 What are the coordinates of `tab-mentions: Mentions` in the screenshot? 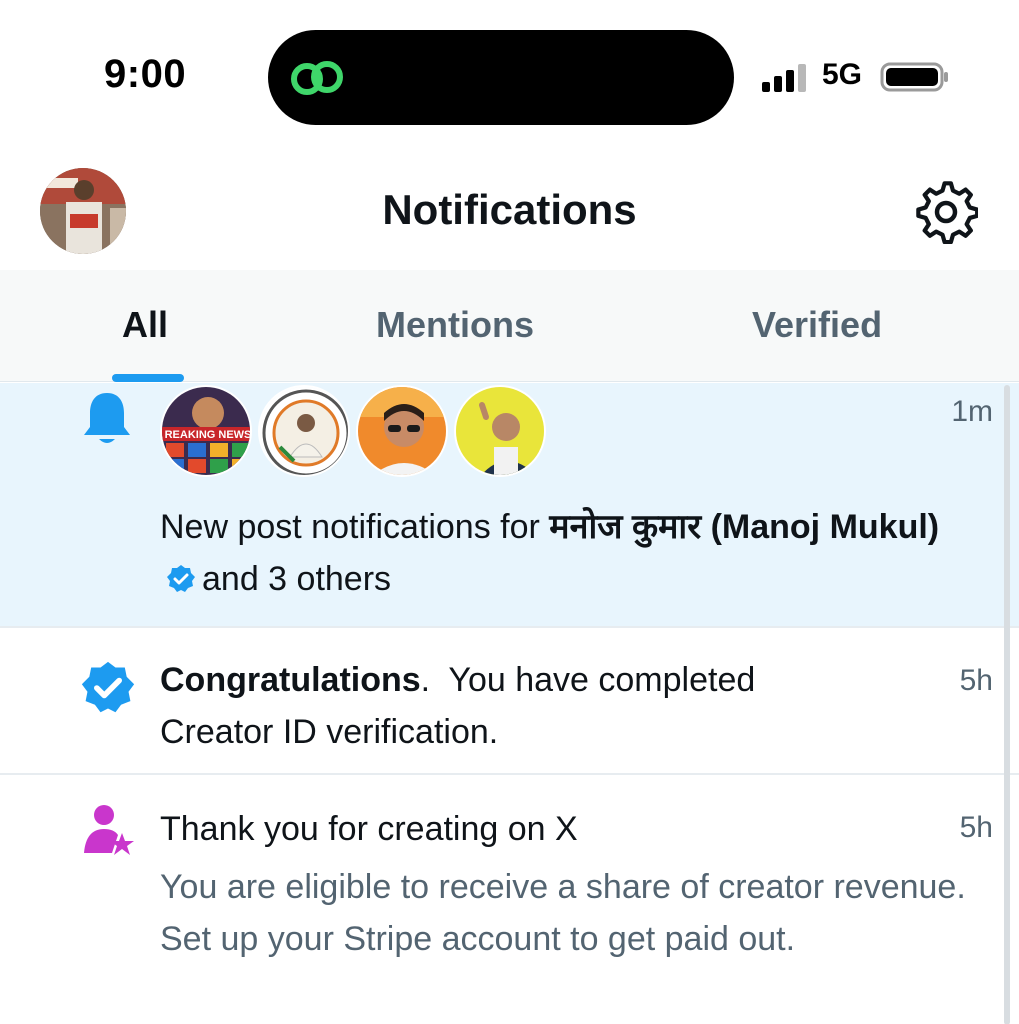 It's located at (455, 325).